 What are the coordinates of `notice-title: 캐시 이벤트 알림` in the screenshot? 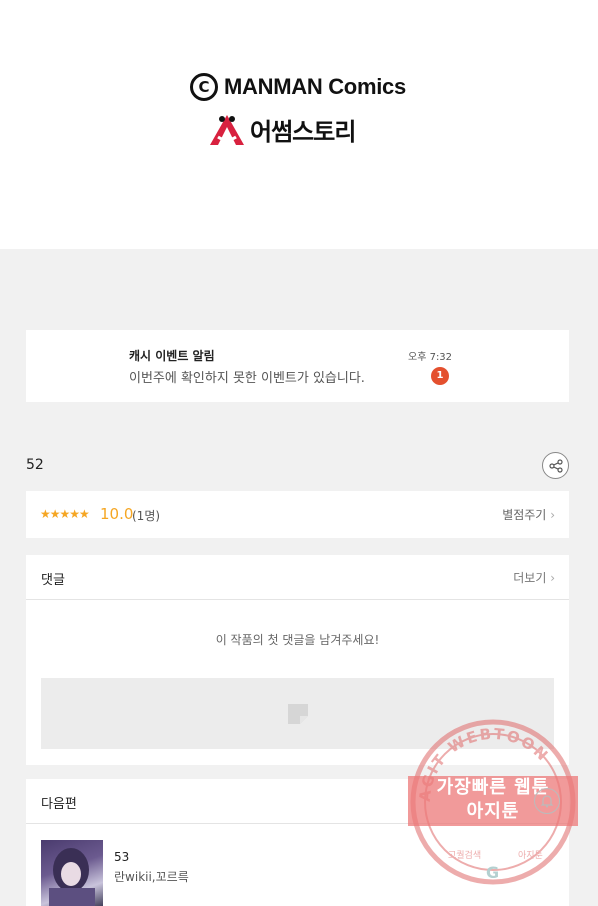 It's located at (172, 356).